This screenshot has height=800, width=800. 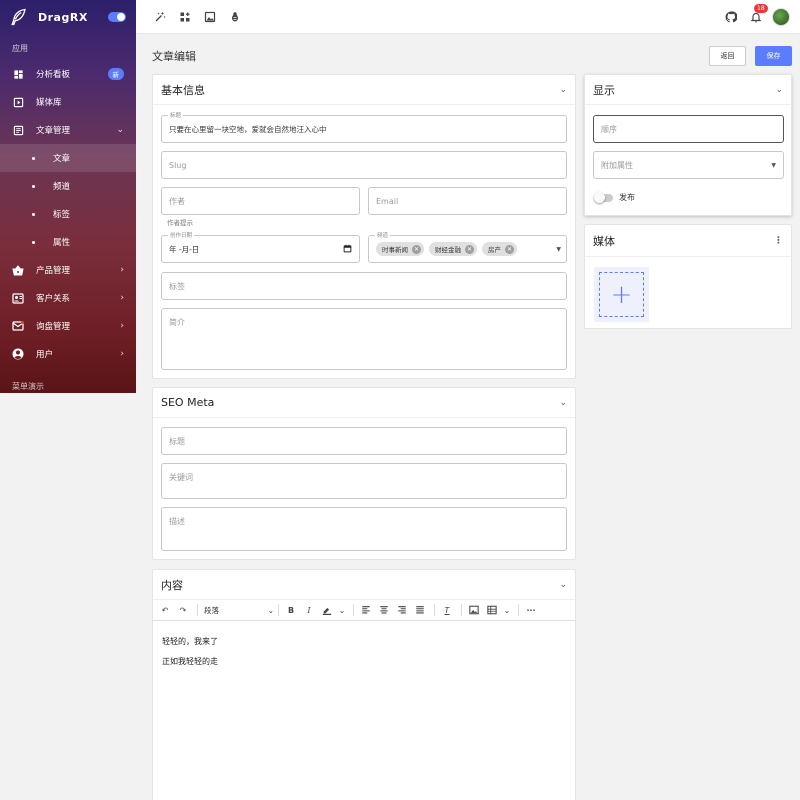 What do you see at coordinates (773, 56) in the screenshot?
I see `save-button: 保存` at bounding box center [773, 56].